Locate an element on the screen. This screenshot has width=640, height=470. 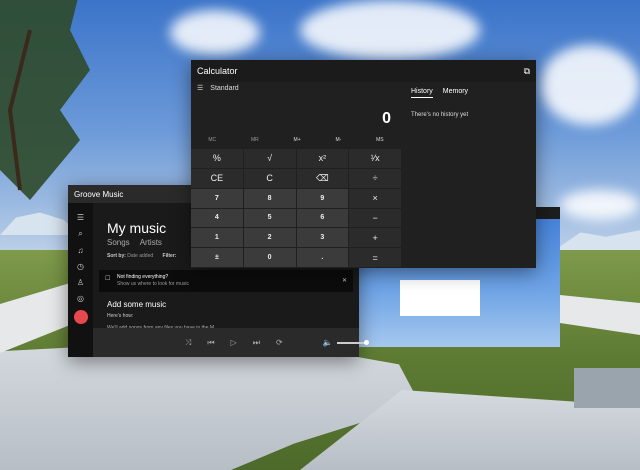
calculator-titlebar: Calculator ⧉ is located at coordinates (363, 71).